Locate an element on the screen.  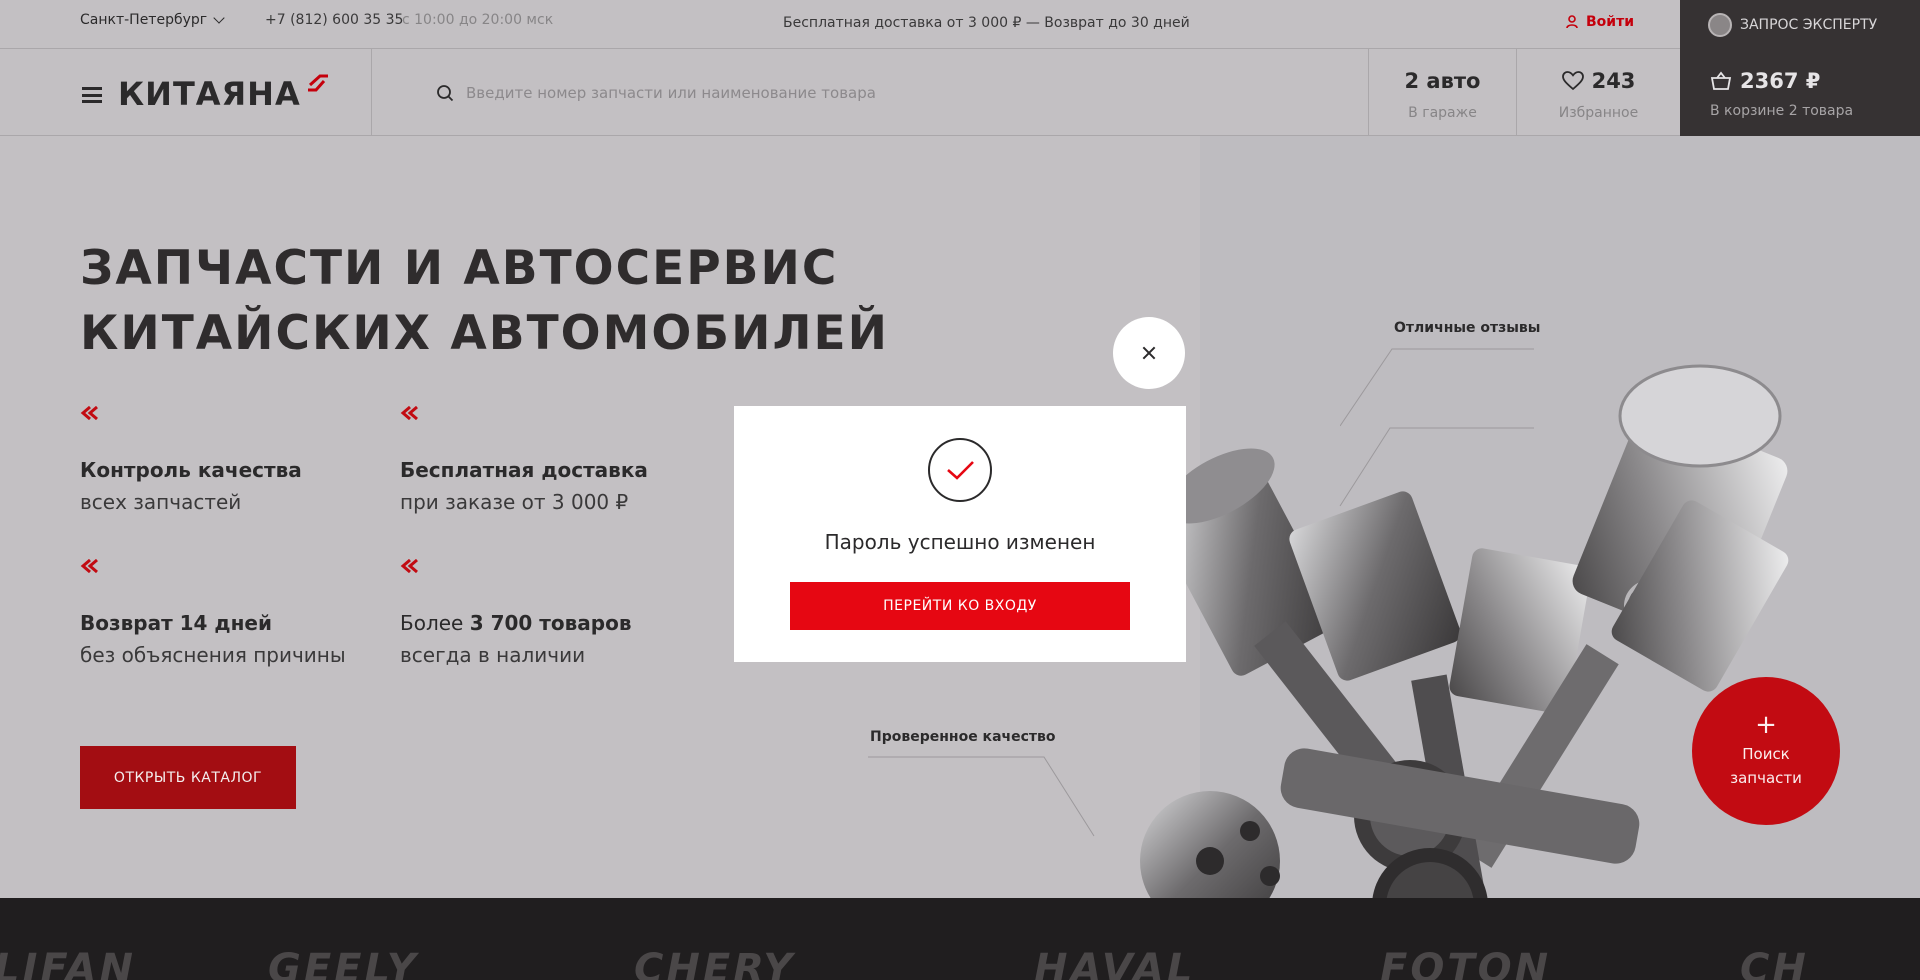
feature-title: Возврат 14 дней is located at coordinates (176, 623).